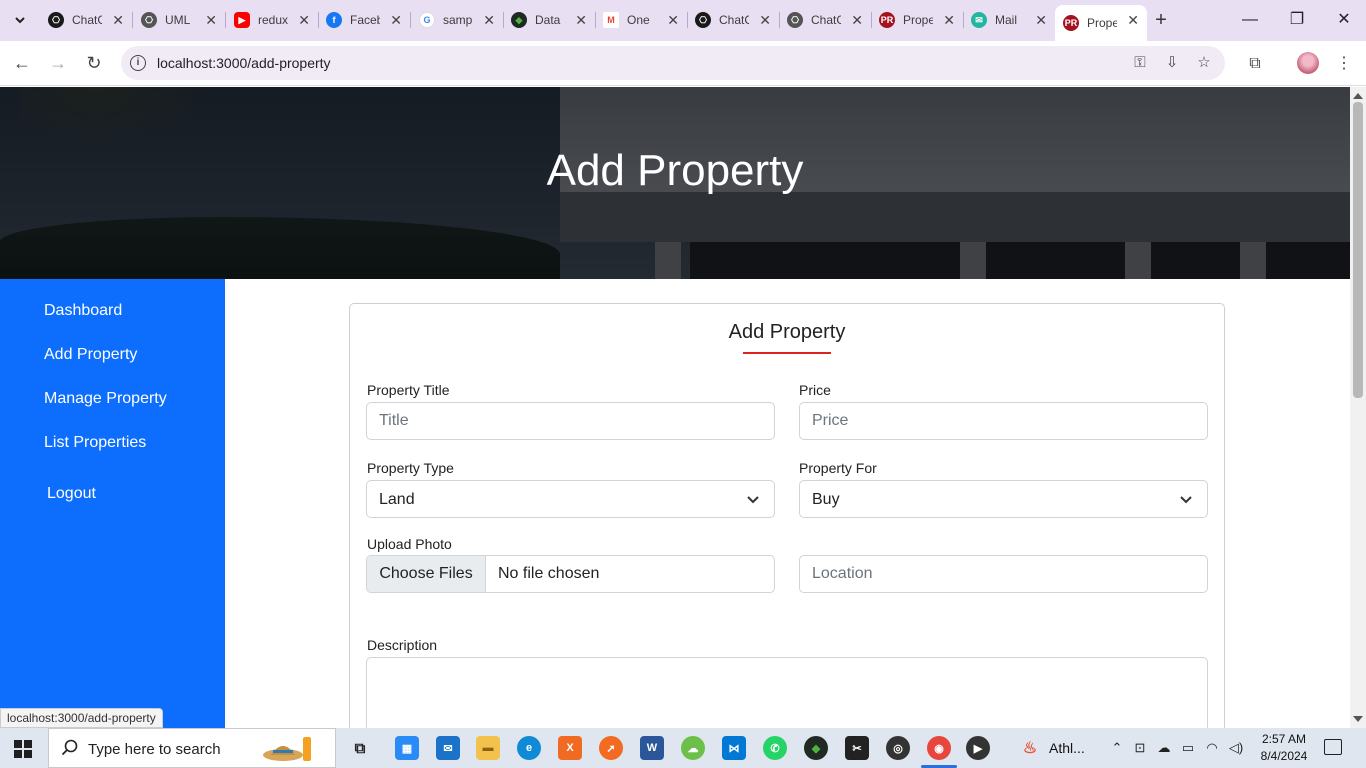 The width and height of the screenshot is (1366, 768). Describe the element at coordinates (179, 20) in the screenshot. I see `browser-tab: ⎔ UML ✕` at that location.